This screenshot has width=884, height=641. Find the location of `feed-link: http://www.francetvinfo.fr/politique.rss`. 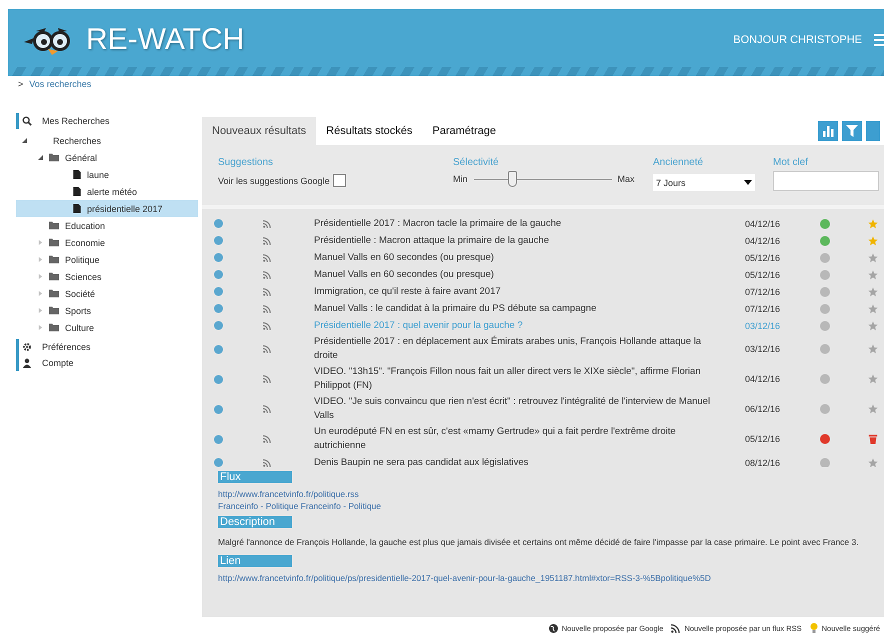

feed-link: http://www.francetvinfo.fr/politique.rss is located at coordinates (299, 494).